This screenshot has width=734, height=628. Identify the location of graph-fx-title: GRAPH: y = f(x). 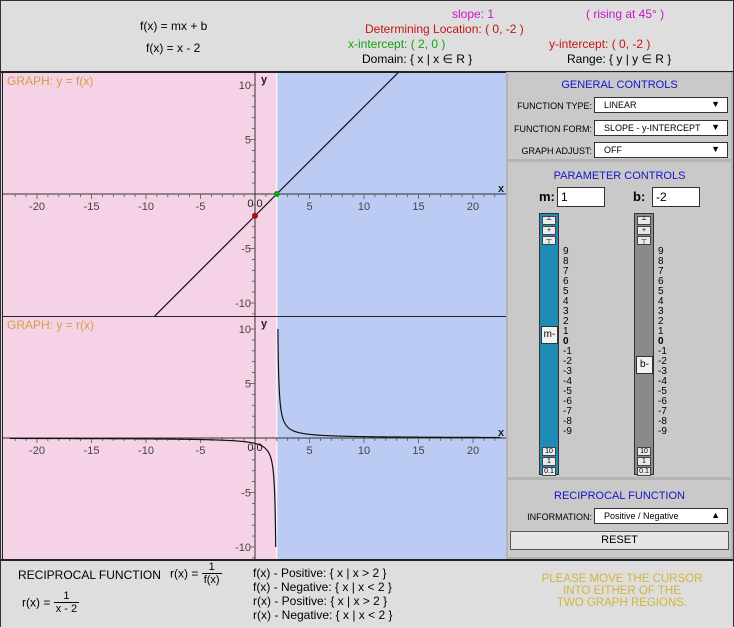
(50, 81).